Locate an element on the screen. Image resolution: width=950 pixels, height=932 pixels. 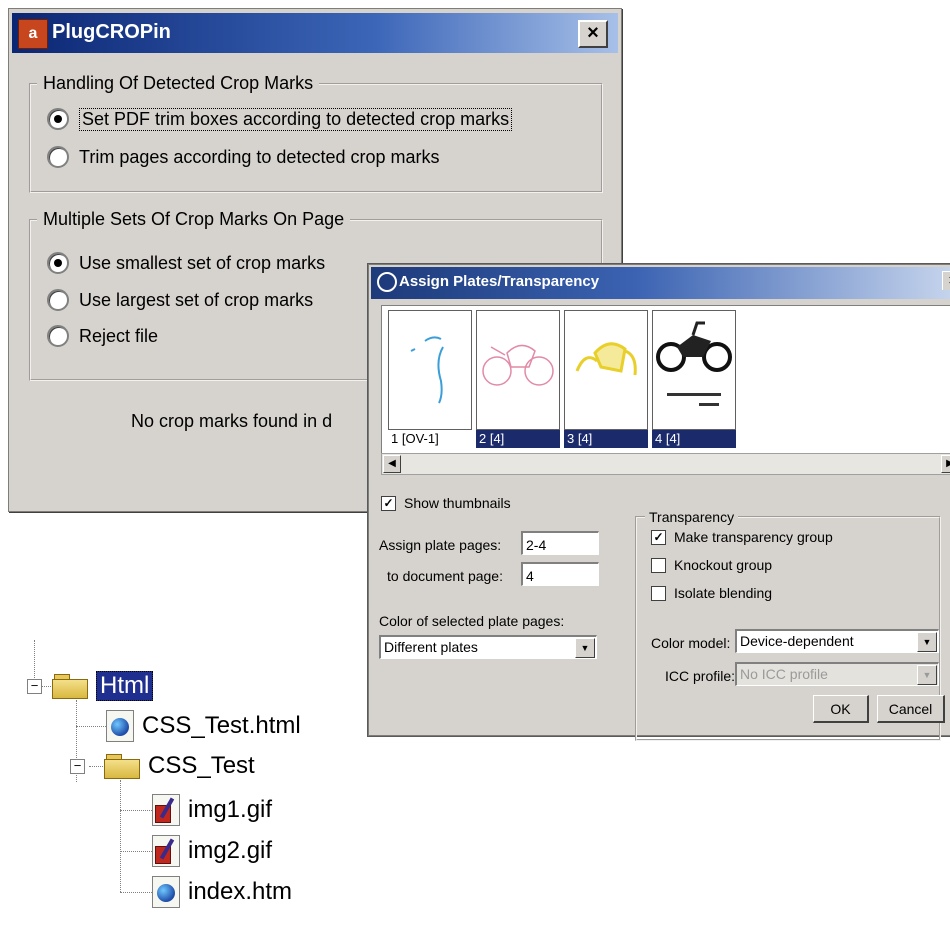
crop-handling-group: Handling Of Detected Crop Marks is located at coordinates (316, 133).